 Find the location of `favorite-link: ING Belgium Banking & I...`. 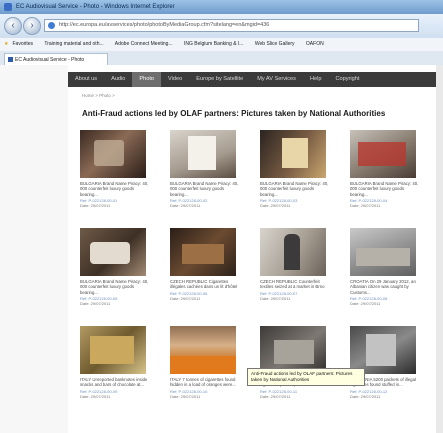

favorite-link: ING Belgium Banking & I... is located at coordinates (213, 44).